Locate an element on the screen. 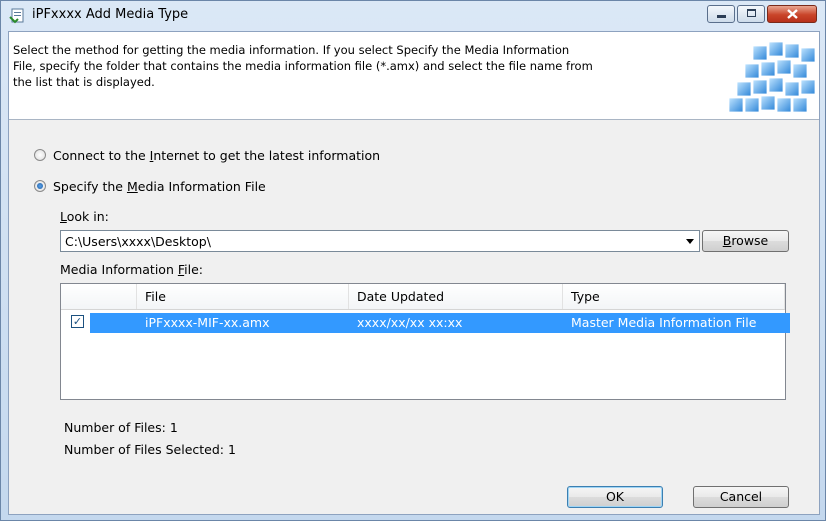  specify-file-option-label: Specify the Media Information File is located at coordinates (159, 186).